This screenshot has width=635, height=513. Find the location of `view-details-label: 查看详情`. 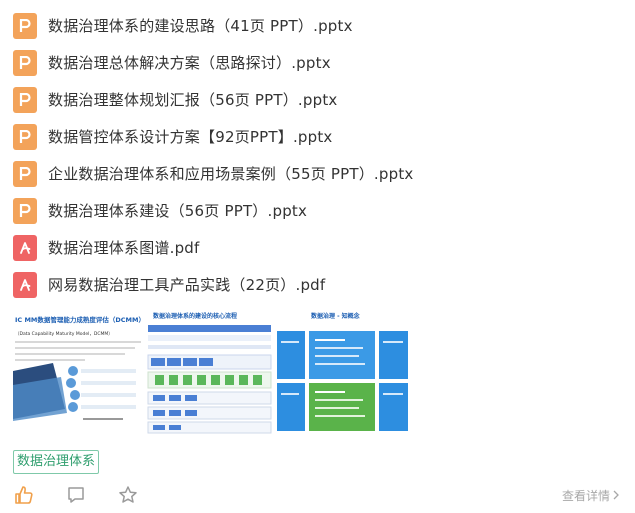

view-details-label: 查看详情 is located at coordinates (586, 495).